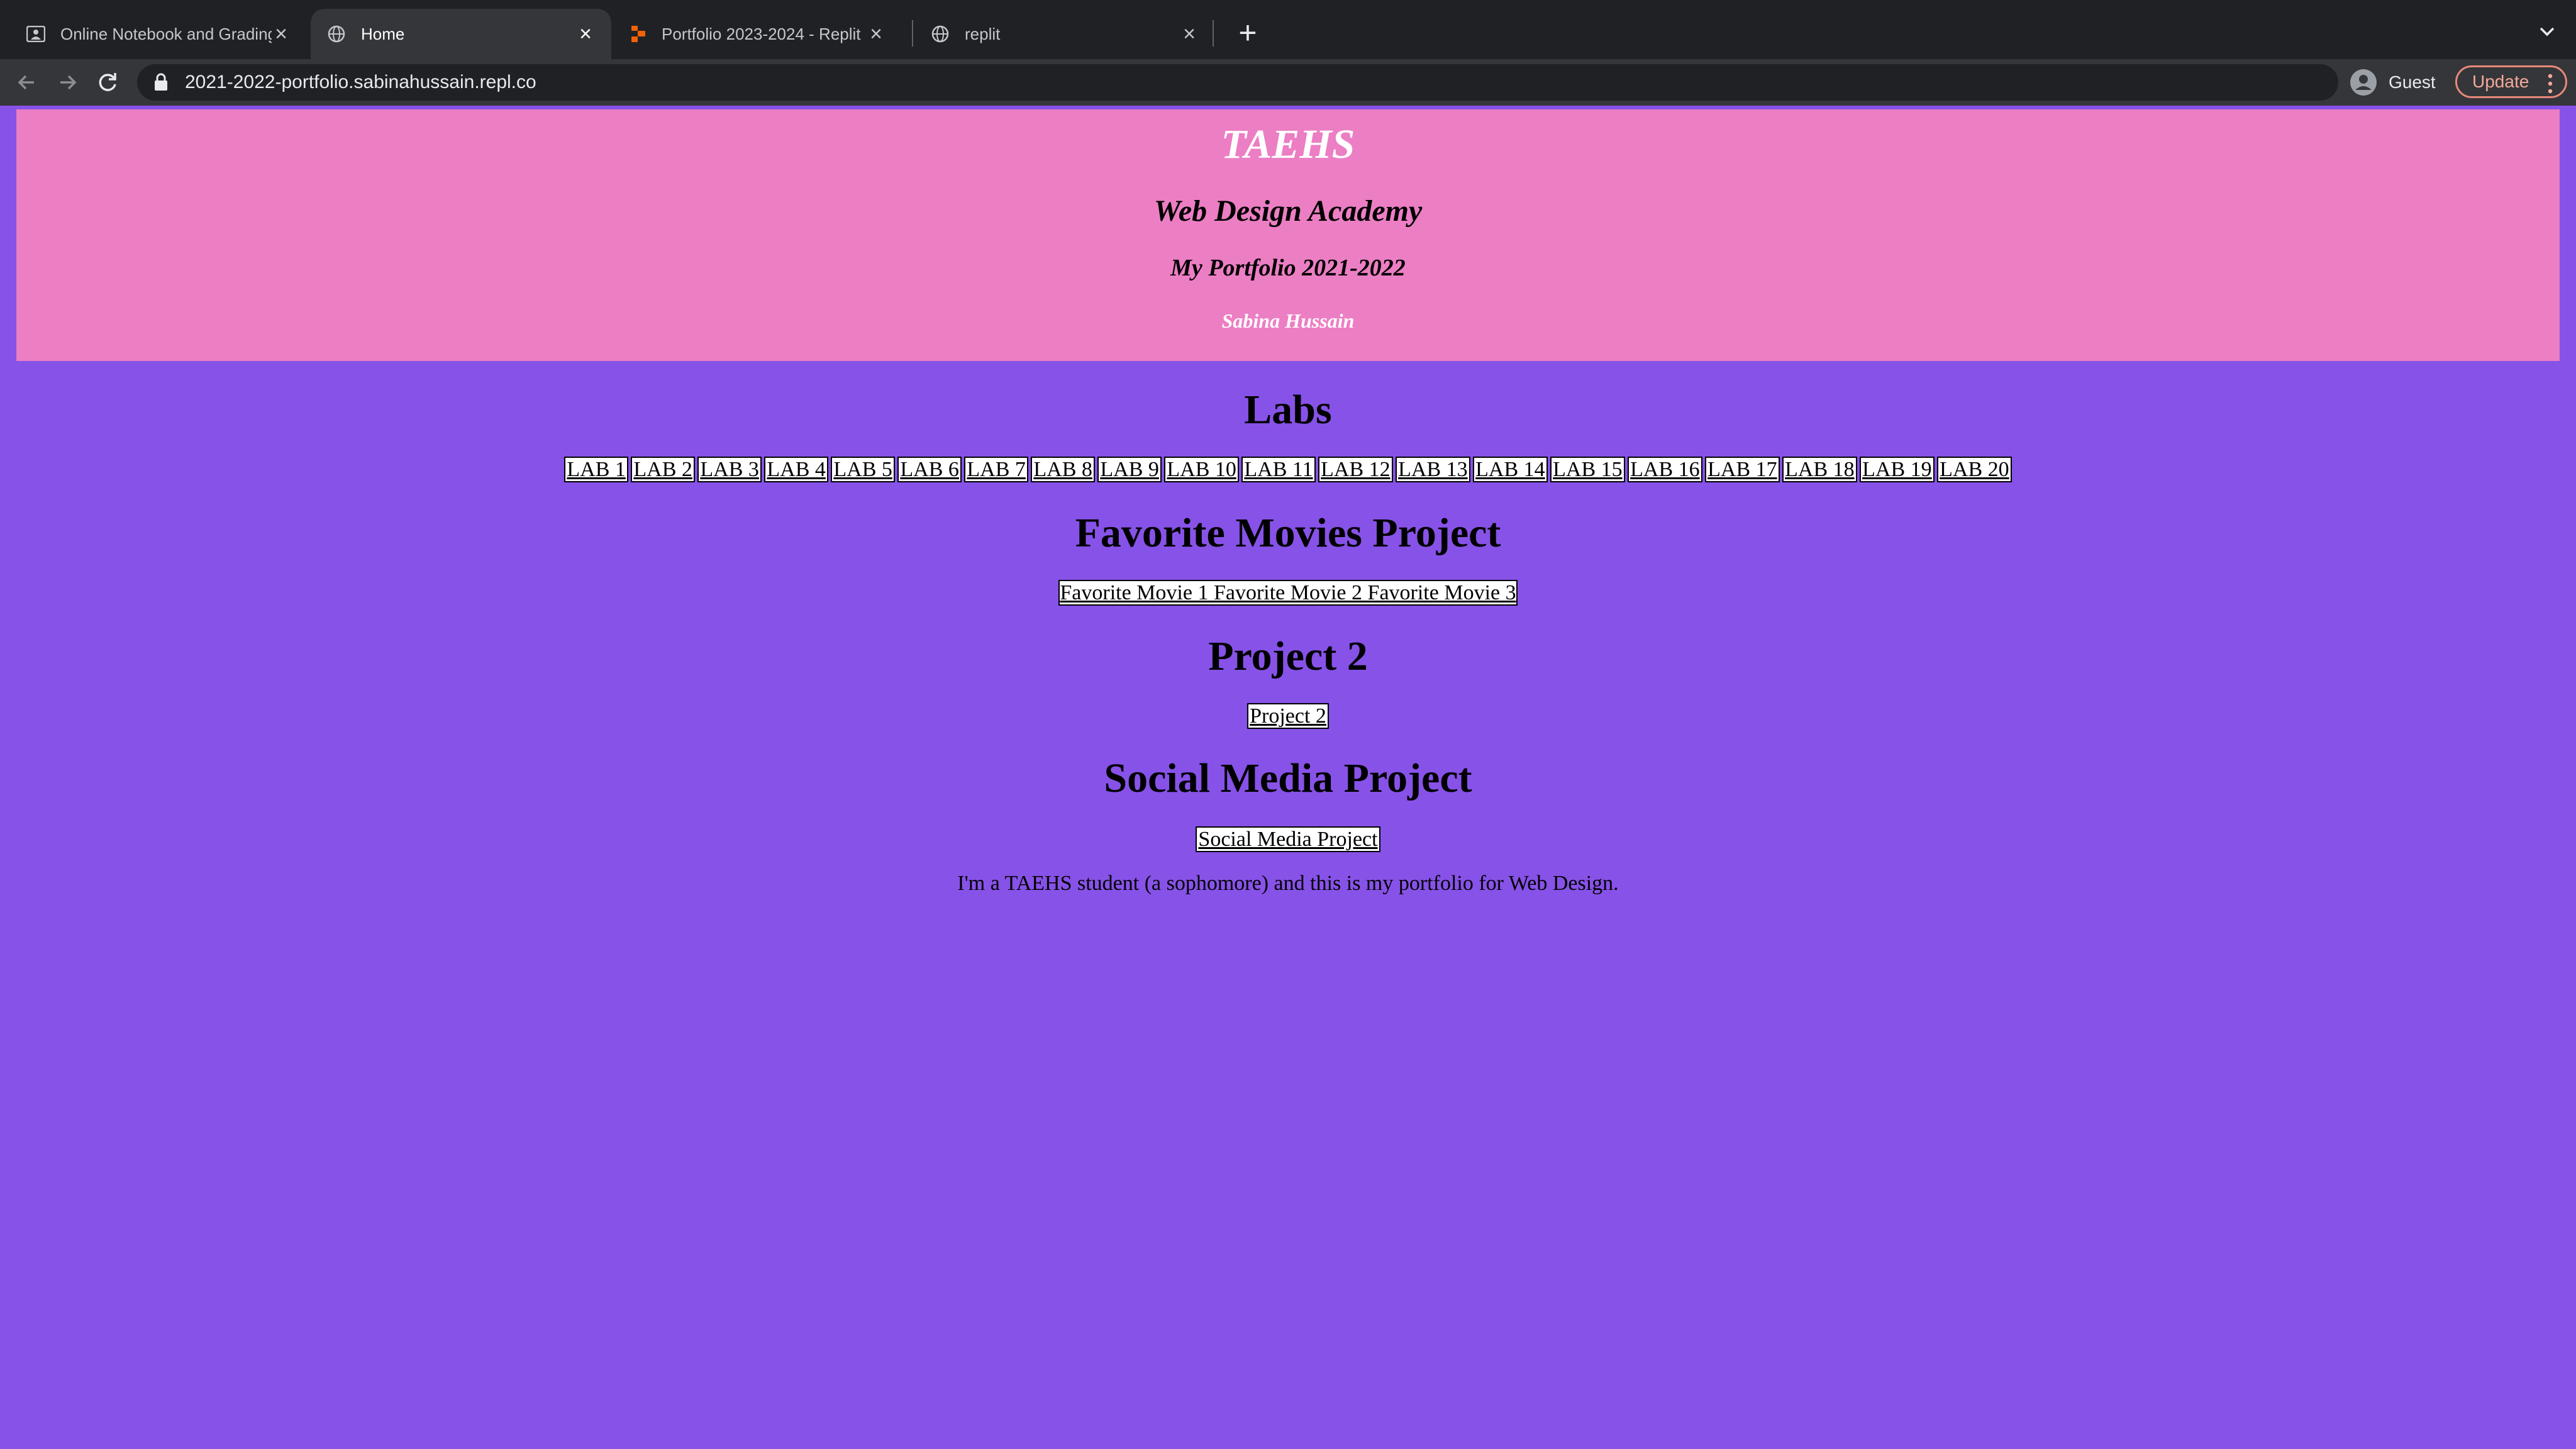  What do you see at coordinates (1288, 320) in the screenshot?
I see `author-name: Sabina Hussain` at bounding box center [1288, 320].